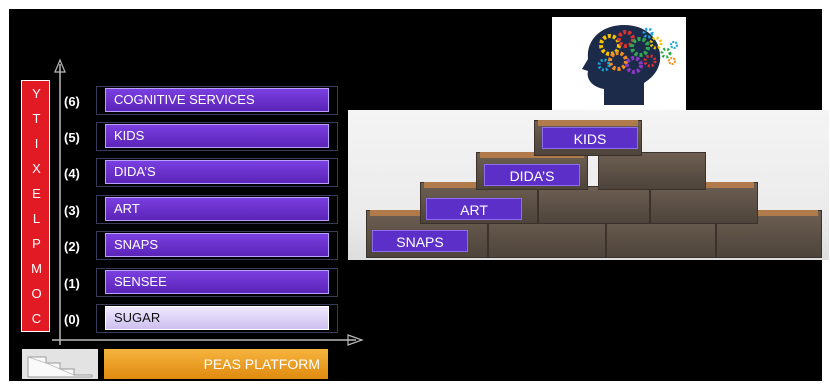  What do you see at coordinates (217, 100) in the screenshot?
I see `level-bar-cognitive-services: COGNITIVE SERVICES` at bounding box center [217, 100].